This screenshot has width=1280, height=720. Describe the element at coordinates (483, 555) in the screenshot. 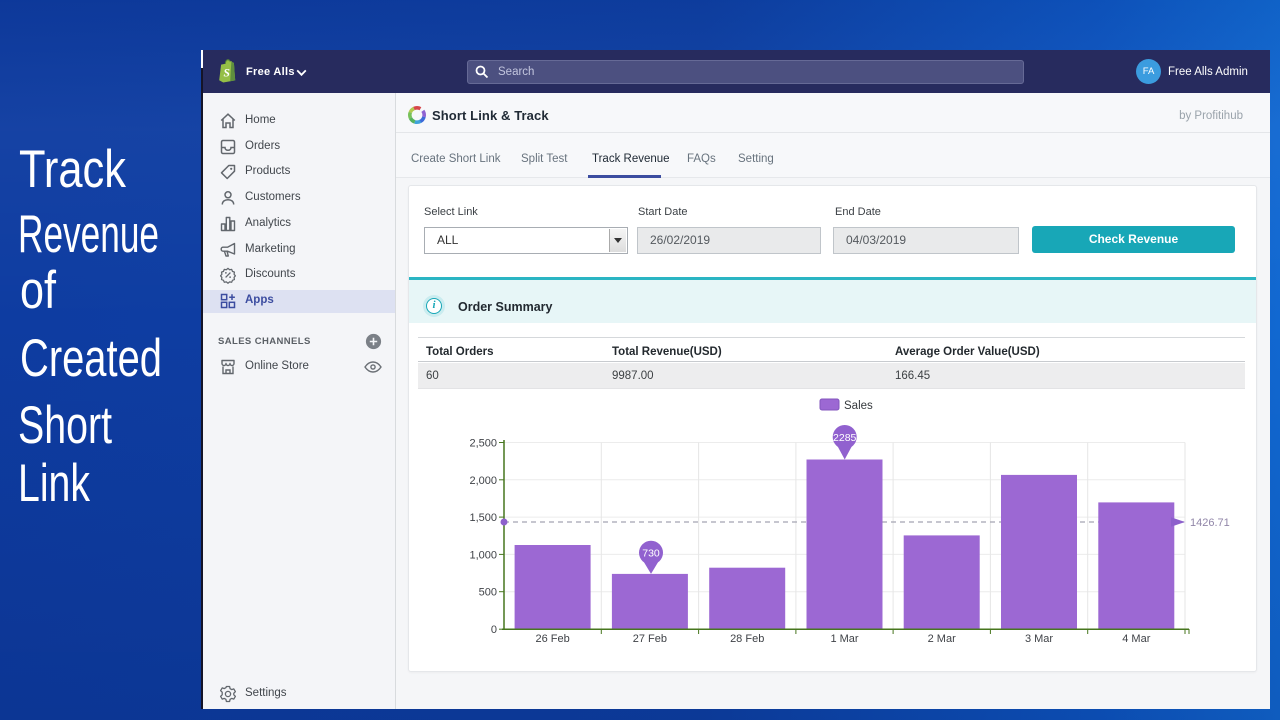

I see `svg-text: 1,000` at that location.